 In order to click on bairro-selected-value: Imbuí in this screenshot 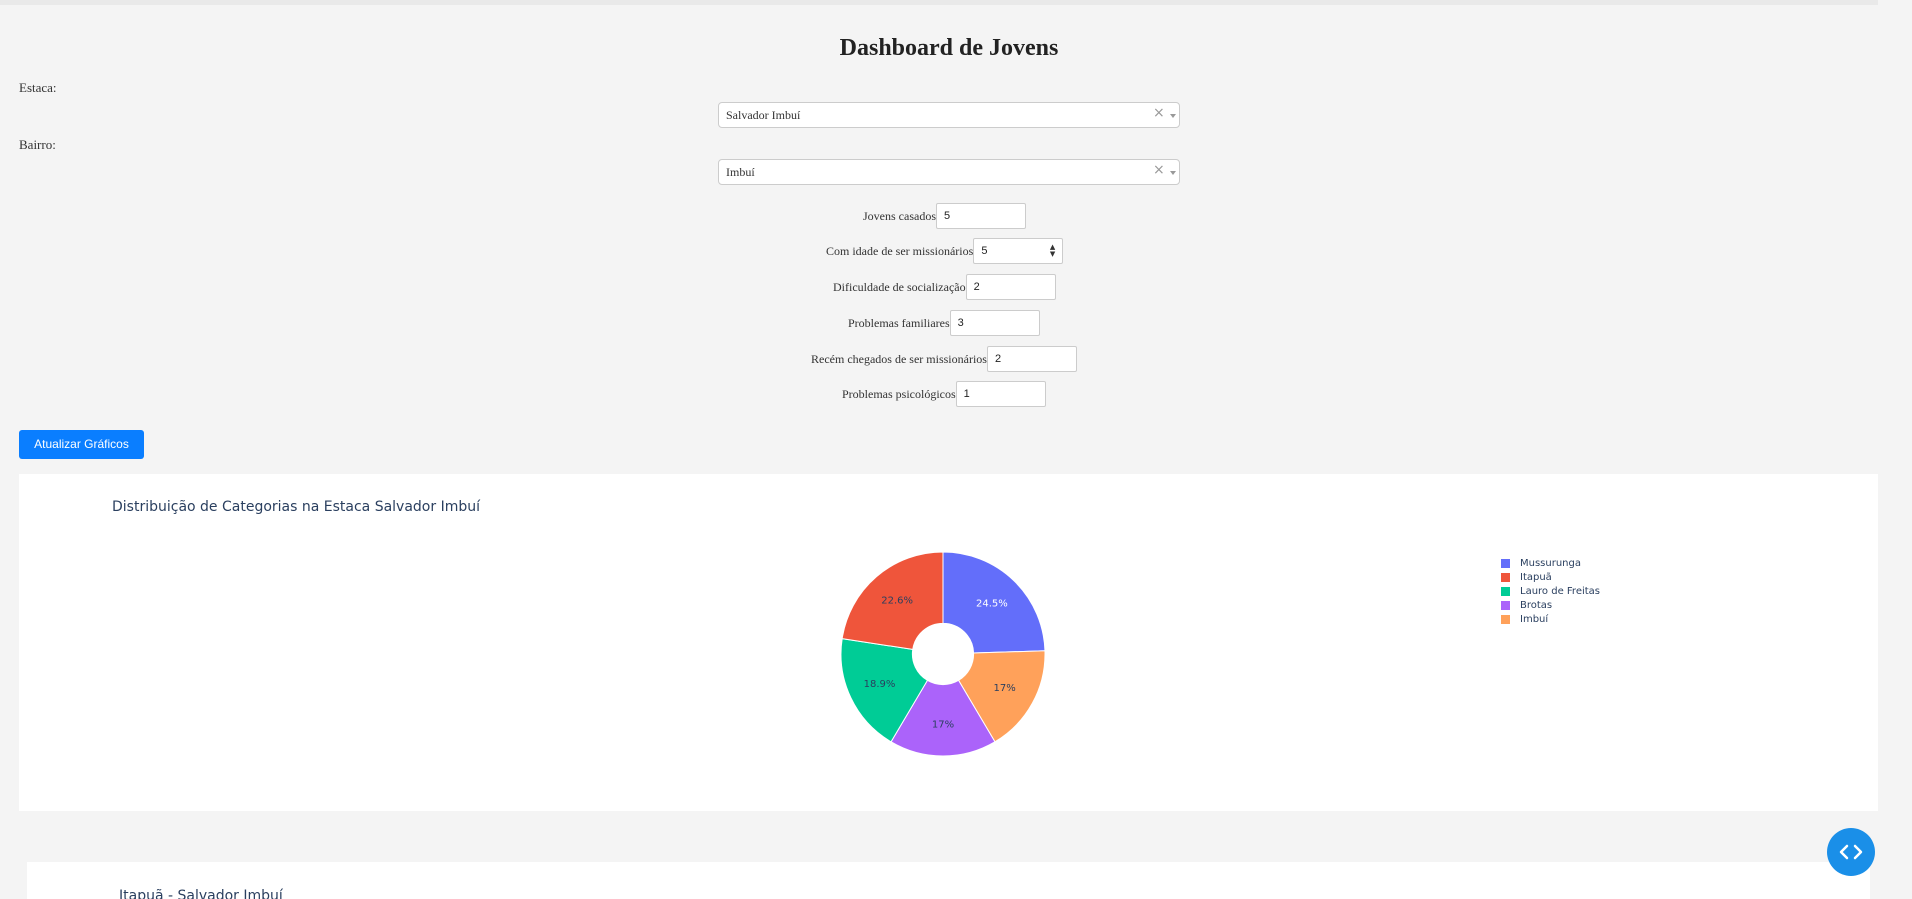, I will do `click(740, 172)`.